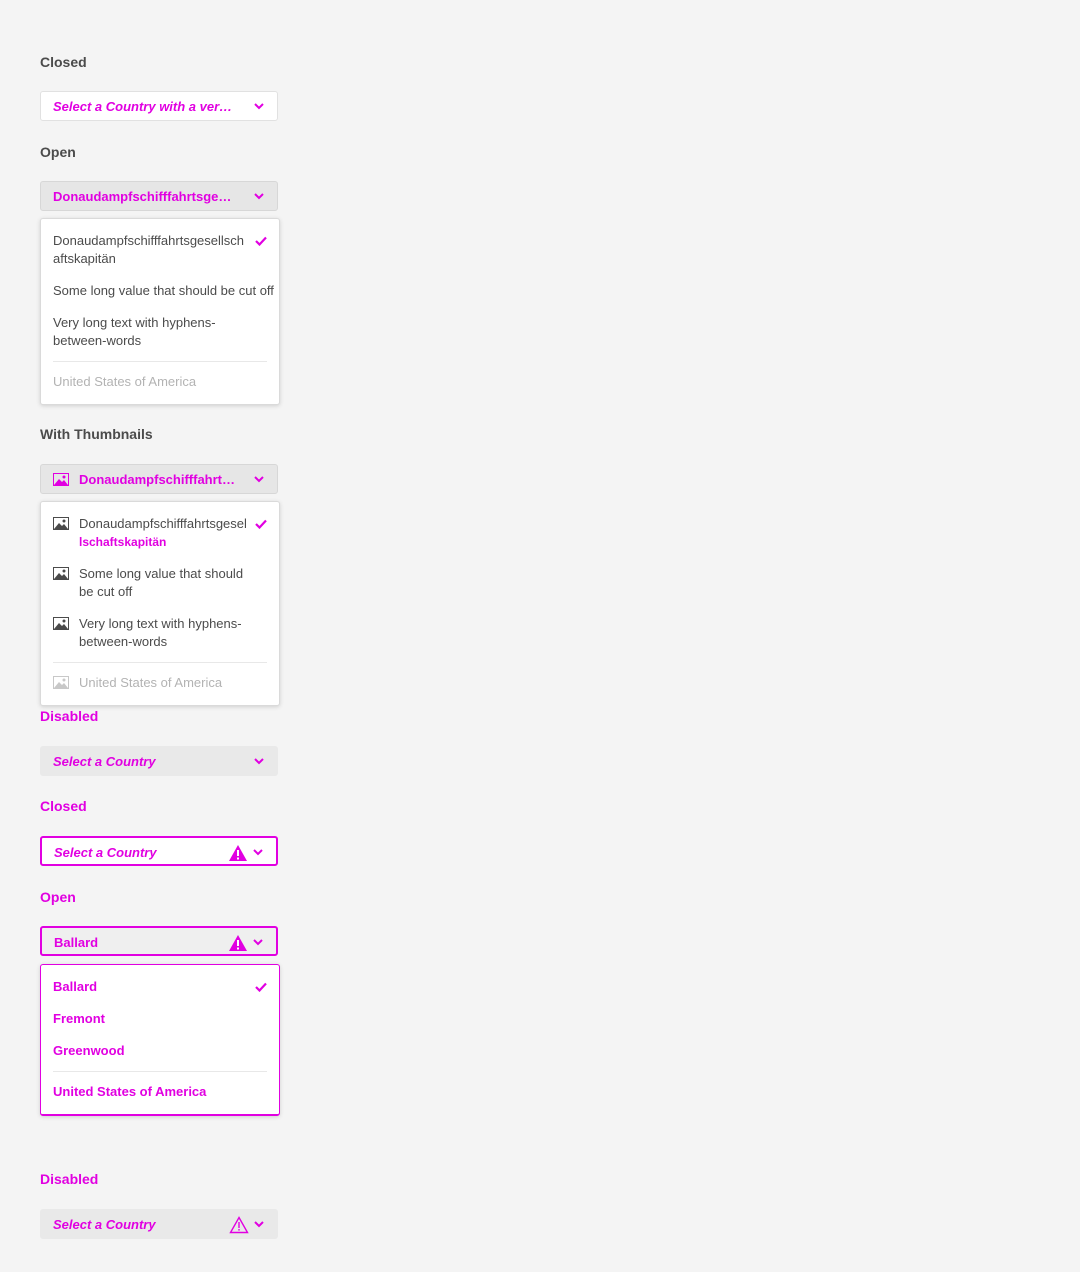 The image size is (1080, 1272). I want to click on section-label-open: Open, so click(58, 152).